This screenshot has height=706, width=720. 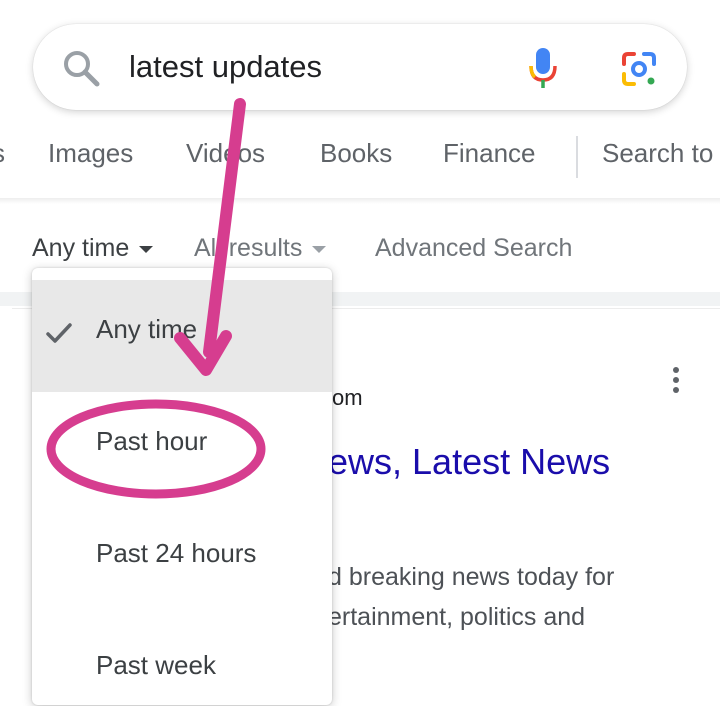 I want to click on tab-partial: s, so click(x=2, y=153).